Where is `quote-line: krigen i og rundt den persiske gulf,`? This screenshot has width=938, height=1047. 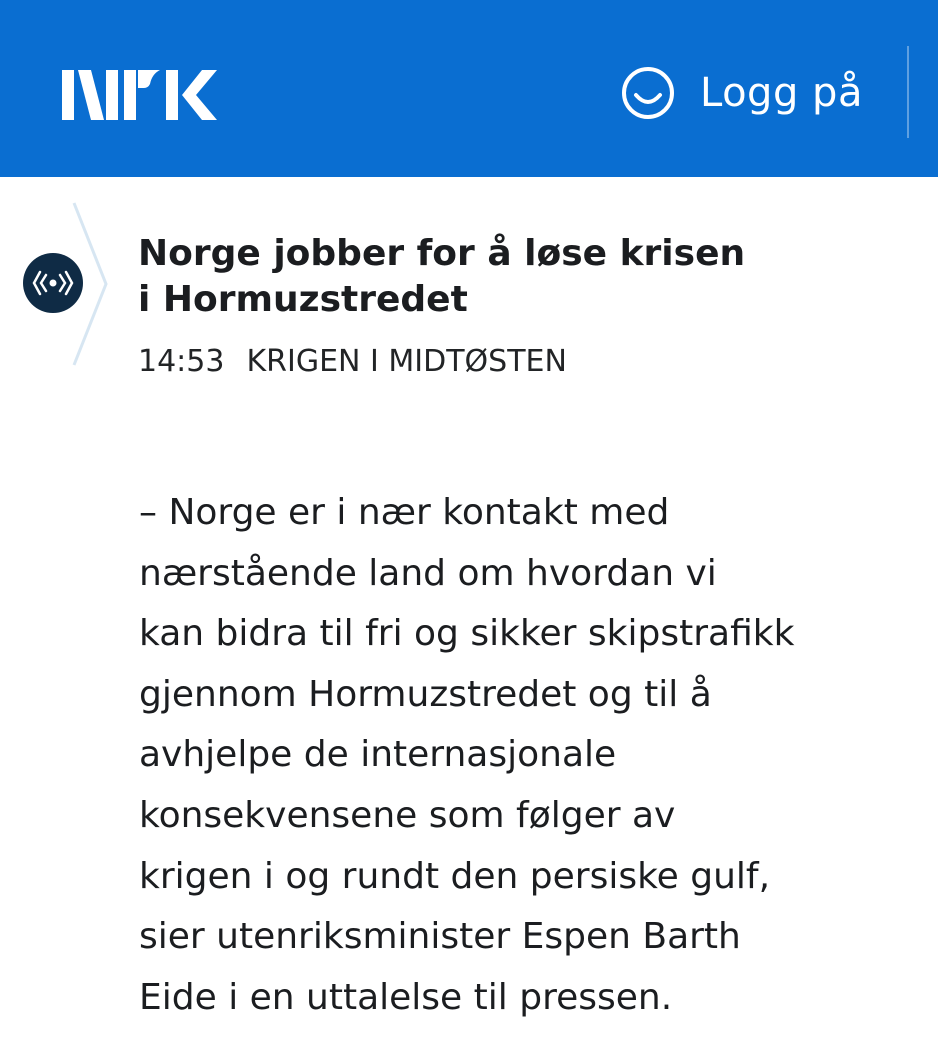
quote-line: krigen i og rundt den persiske gulf, is located at coordinates (455, 876).